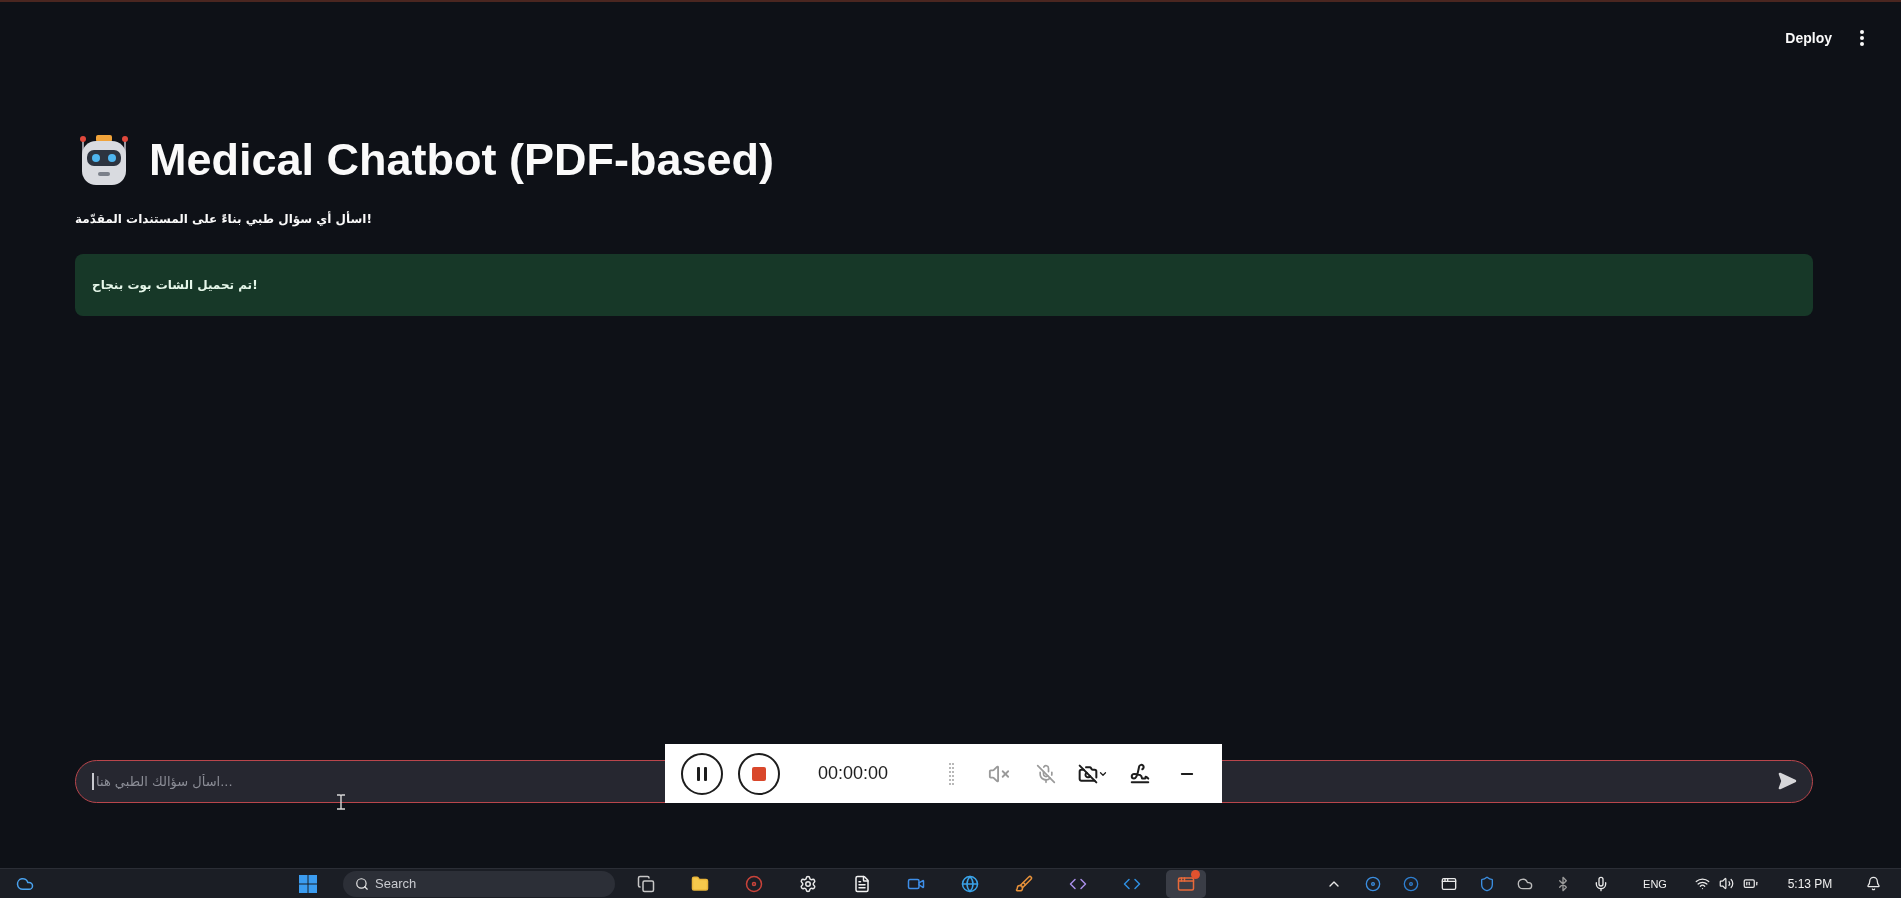 The image size is (1901, 898). I want to click on pause-icon, so click(702, 773).